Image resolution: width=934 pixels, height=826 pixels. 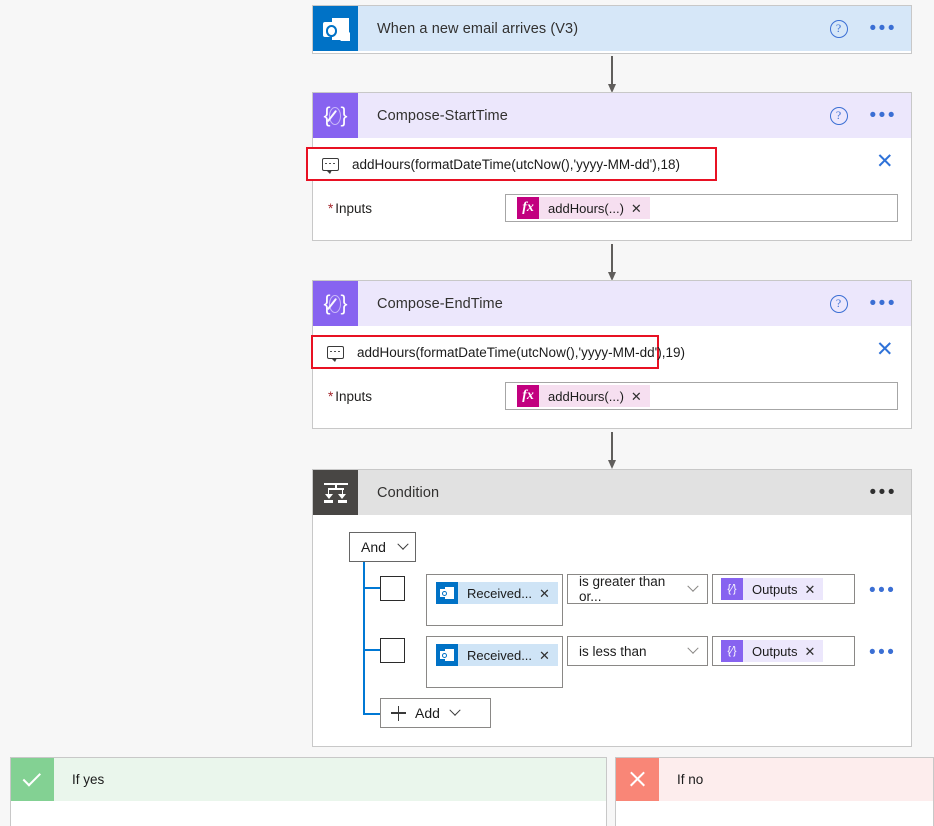 What do you see at coordinates (88, 779) in the screenshot?
I see `if-yes-label: If yes` at bounding box center [88, 779].